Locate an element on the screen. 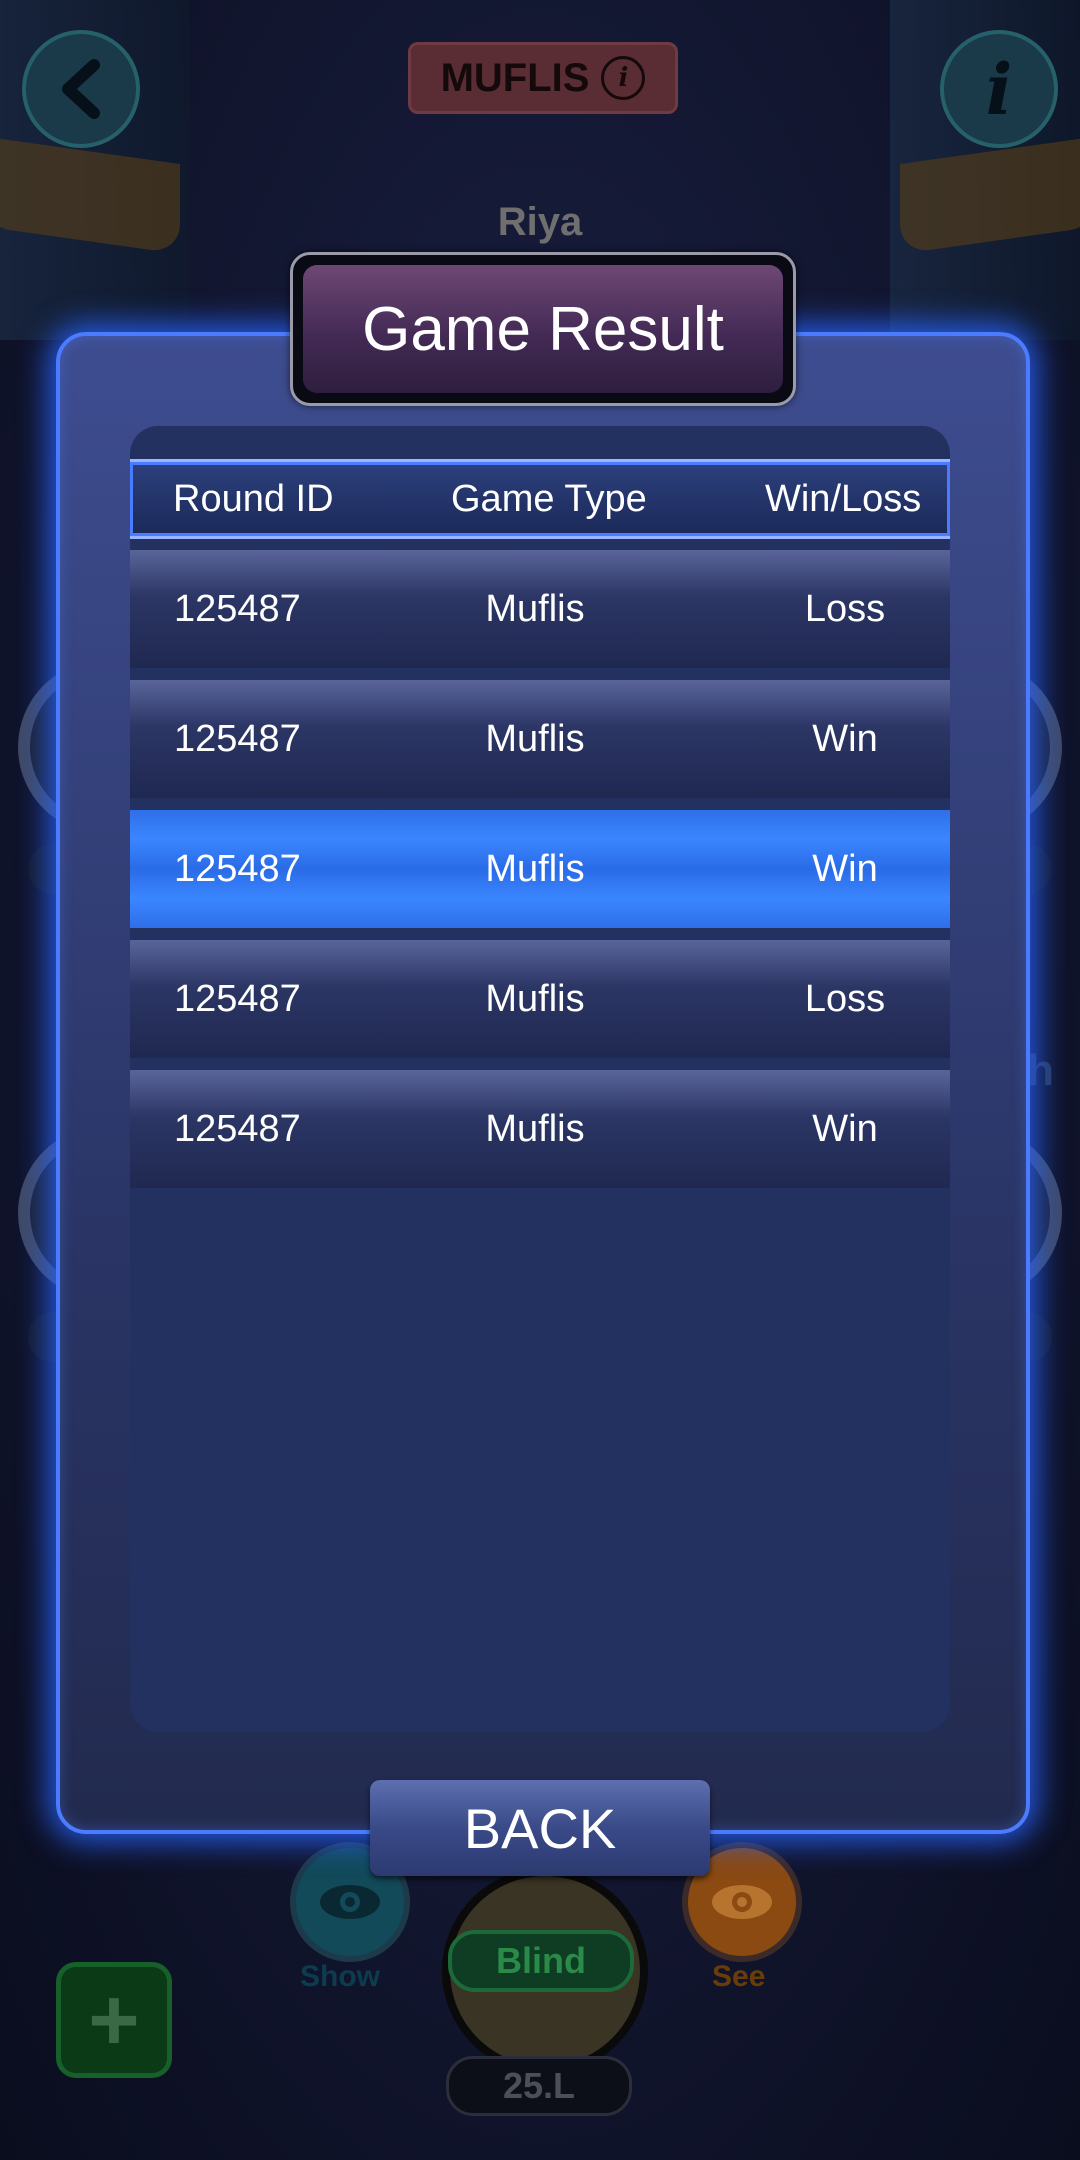 This screenshot has width=1080, height=2160. plus-icon: + is located at coordinates (114, 2019).